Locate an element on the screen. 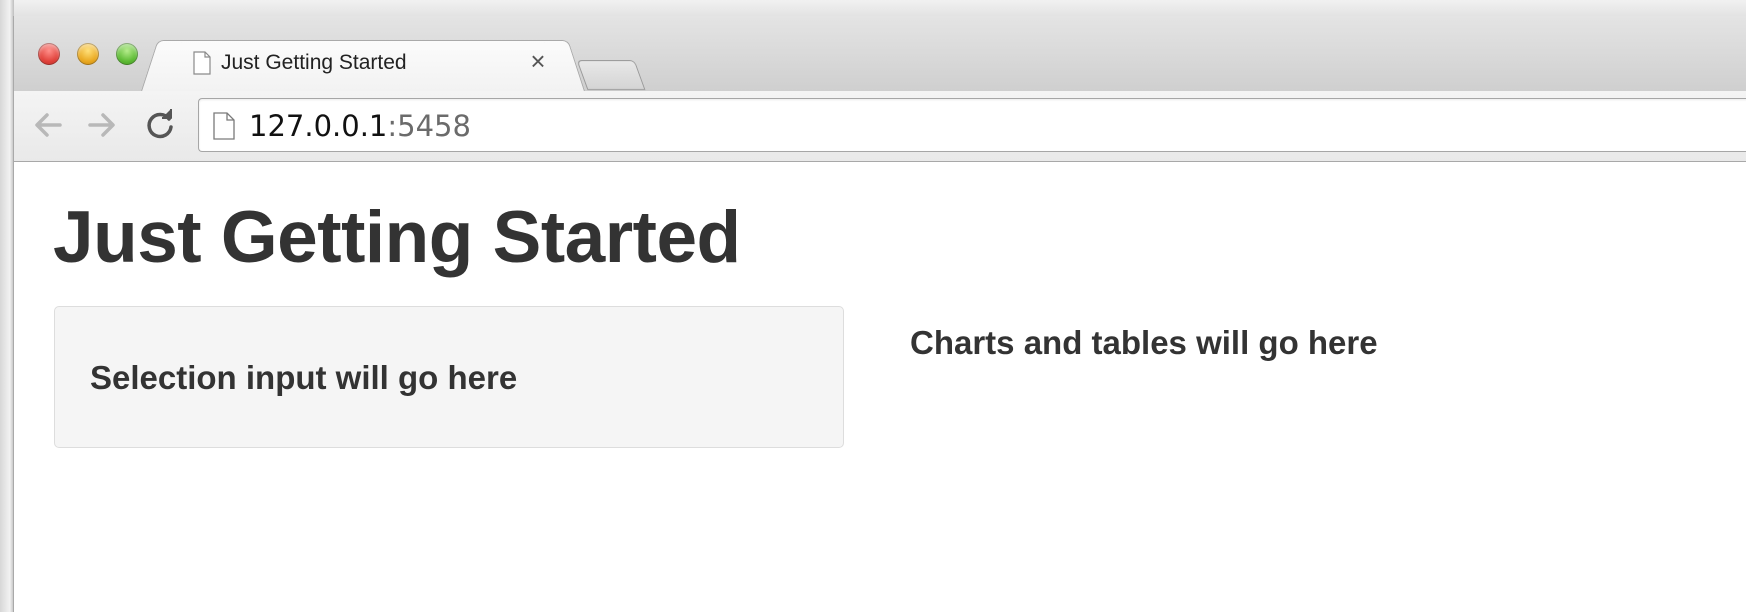 The width and height of the screenshot is (1746, 612). url-host: 127.0.0.1 is located at coordinates (318, 126).